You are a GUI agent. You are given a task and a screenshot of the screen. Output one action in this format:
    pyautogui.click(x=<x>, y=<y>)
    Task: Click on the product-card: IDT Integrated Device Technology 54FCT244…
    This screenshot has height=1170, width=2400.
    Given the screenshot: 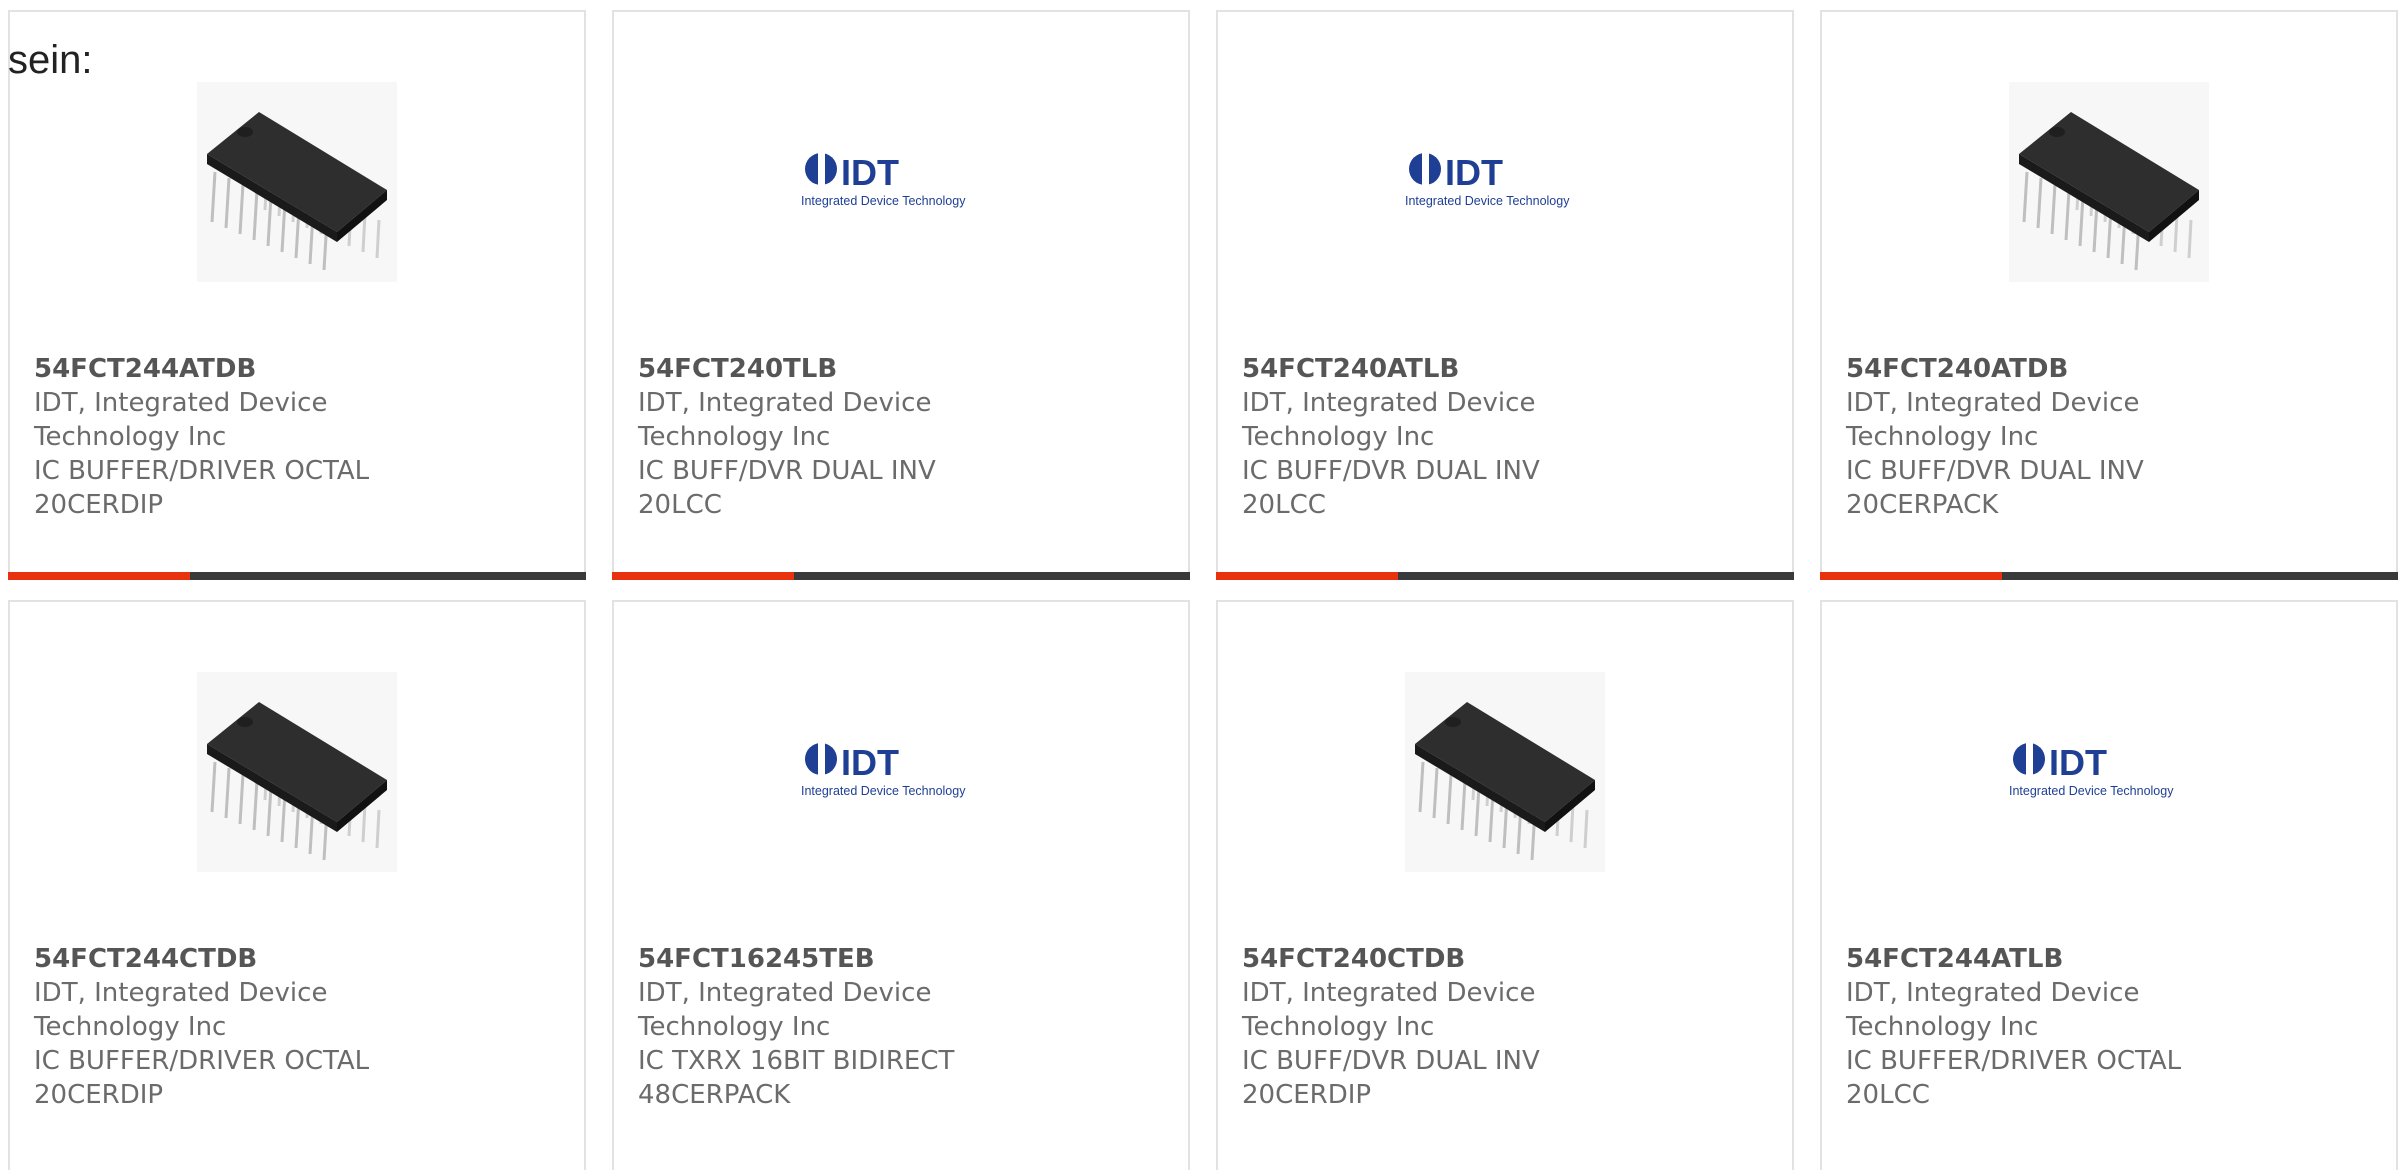 What is the action you would take?
    pyautogui.click(x=2109, y=885)
    